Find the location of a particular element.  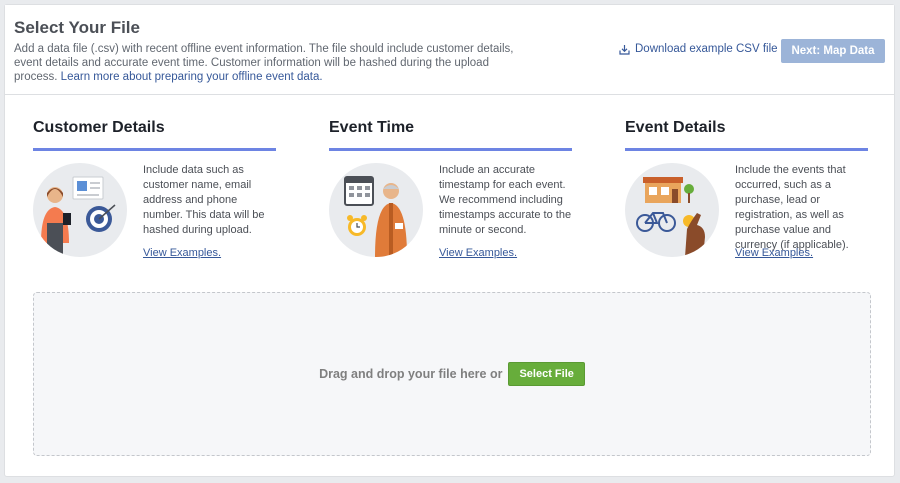

dropzone-text: Drag and drop your file here or is located at coordinates (411, 374).